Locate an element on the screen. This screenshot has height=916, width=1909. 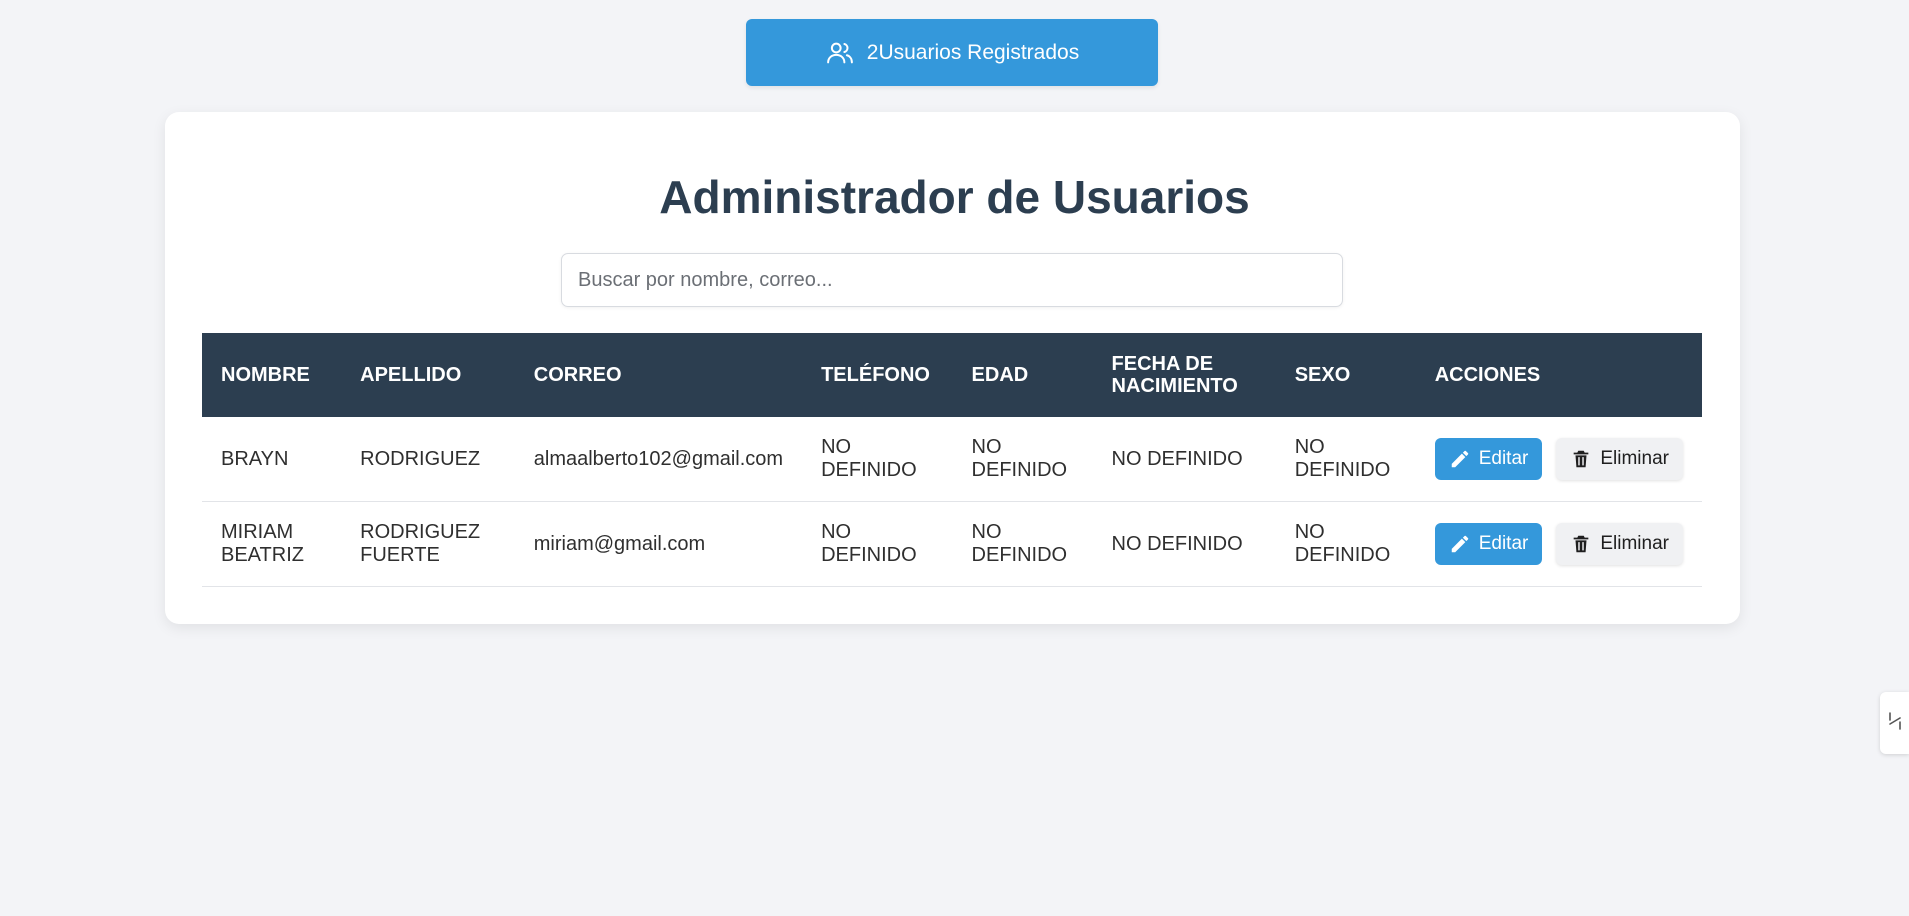
column-header-acciones: ACCIONES is located at coordinates (1487, 375).